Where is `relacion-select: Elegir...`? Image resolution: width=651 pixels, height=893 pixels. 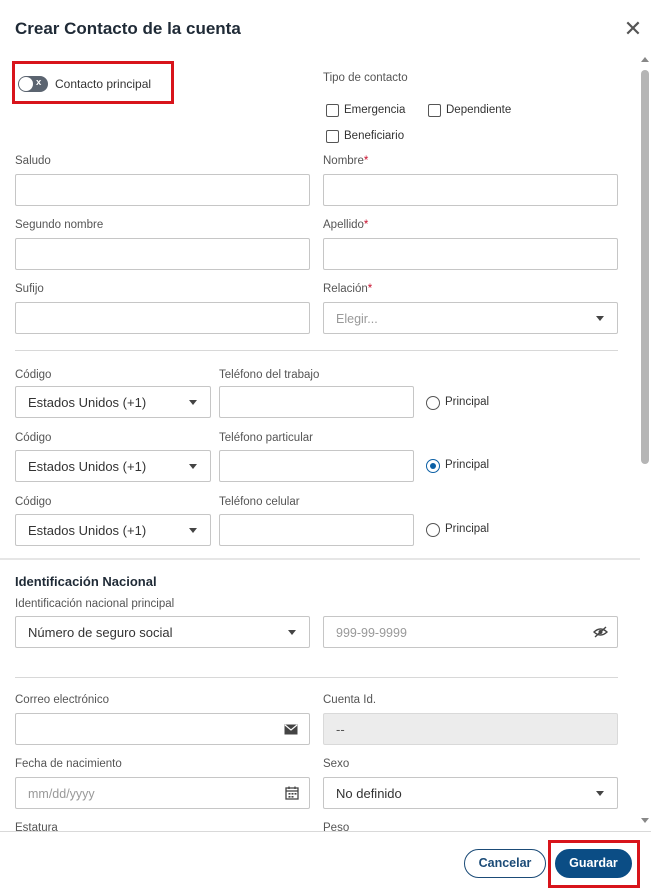 relacion-select: Elegir... is located at coordinates (470, 318).